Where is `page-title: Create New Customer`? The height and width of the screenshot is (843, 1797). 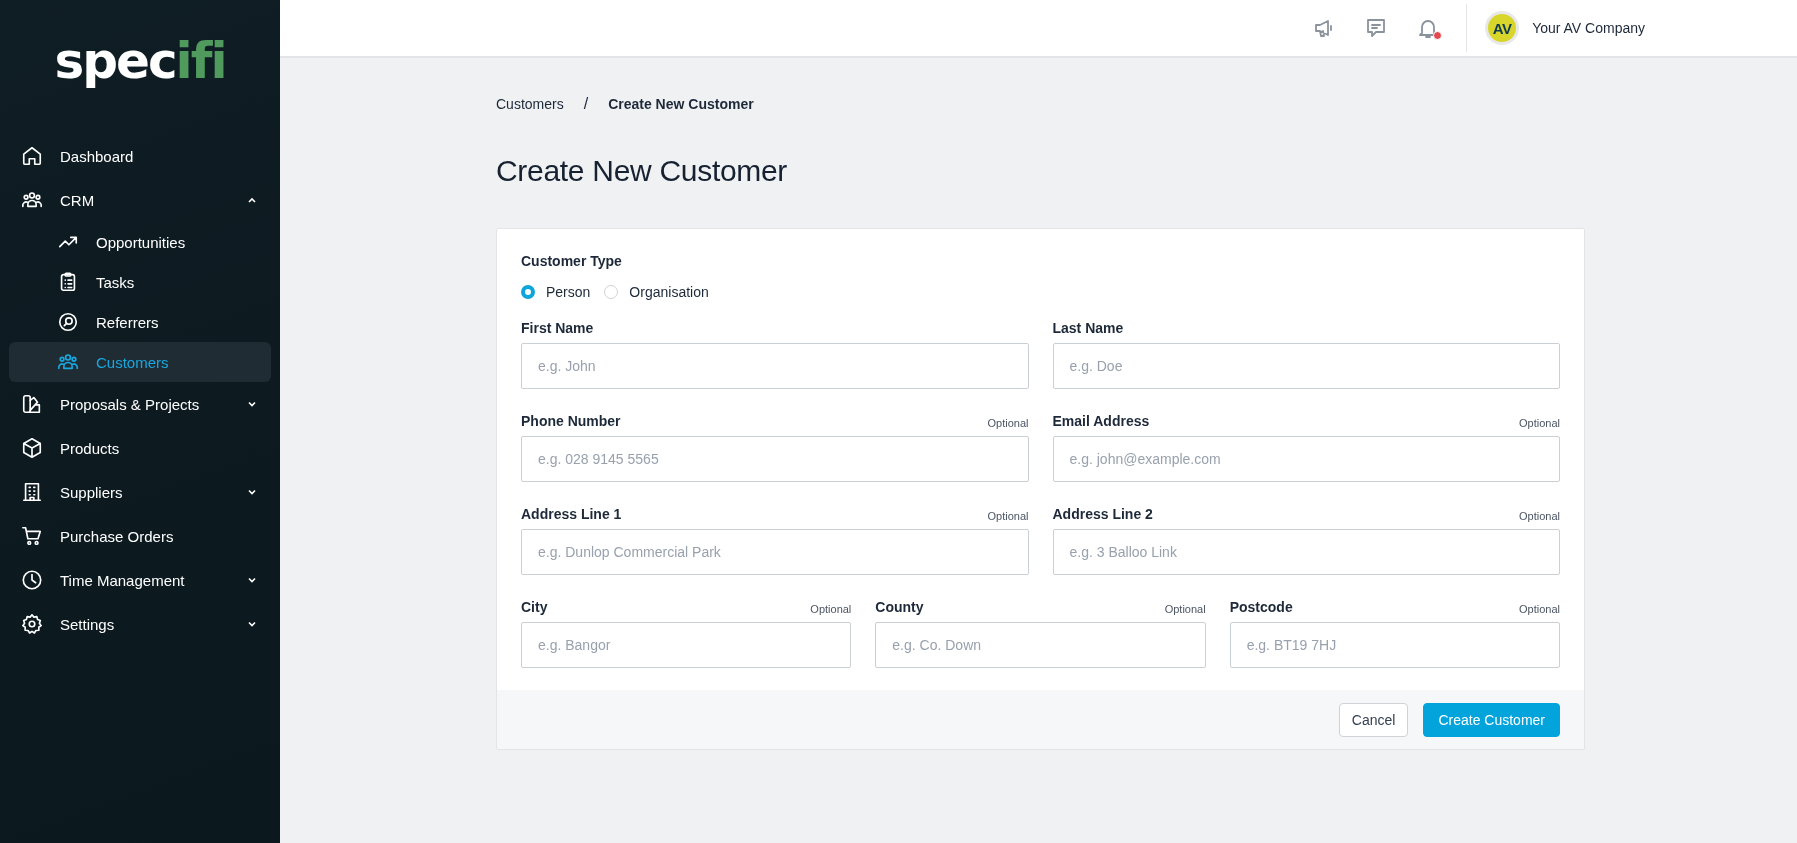 page-title: Create New Customer is located at coordinates (642, 171).